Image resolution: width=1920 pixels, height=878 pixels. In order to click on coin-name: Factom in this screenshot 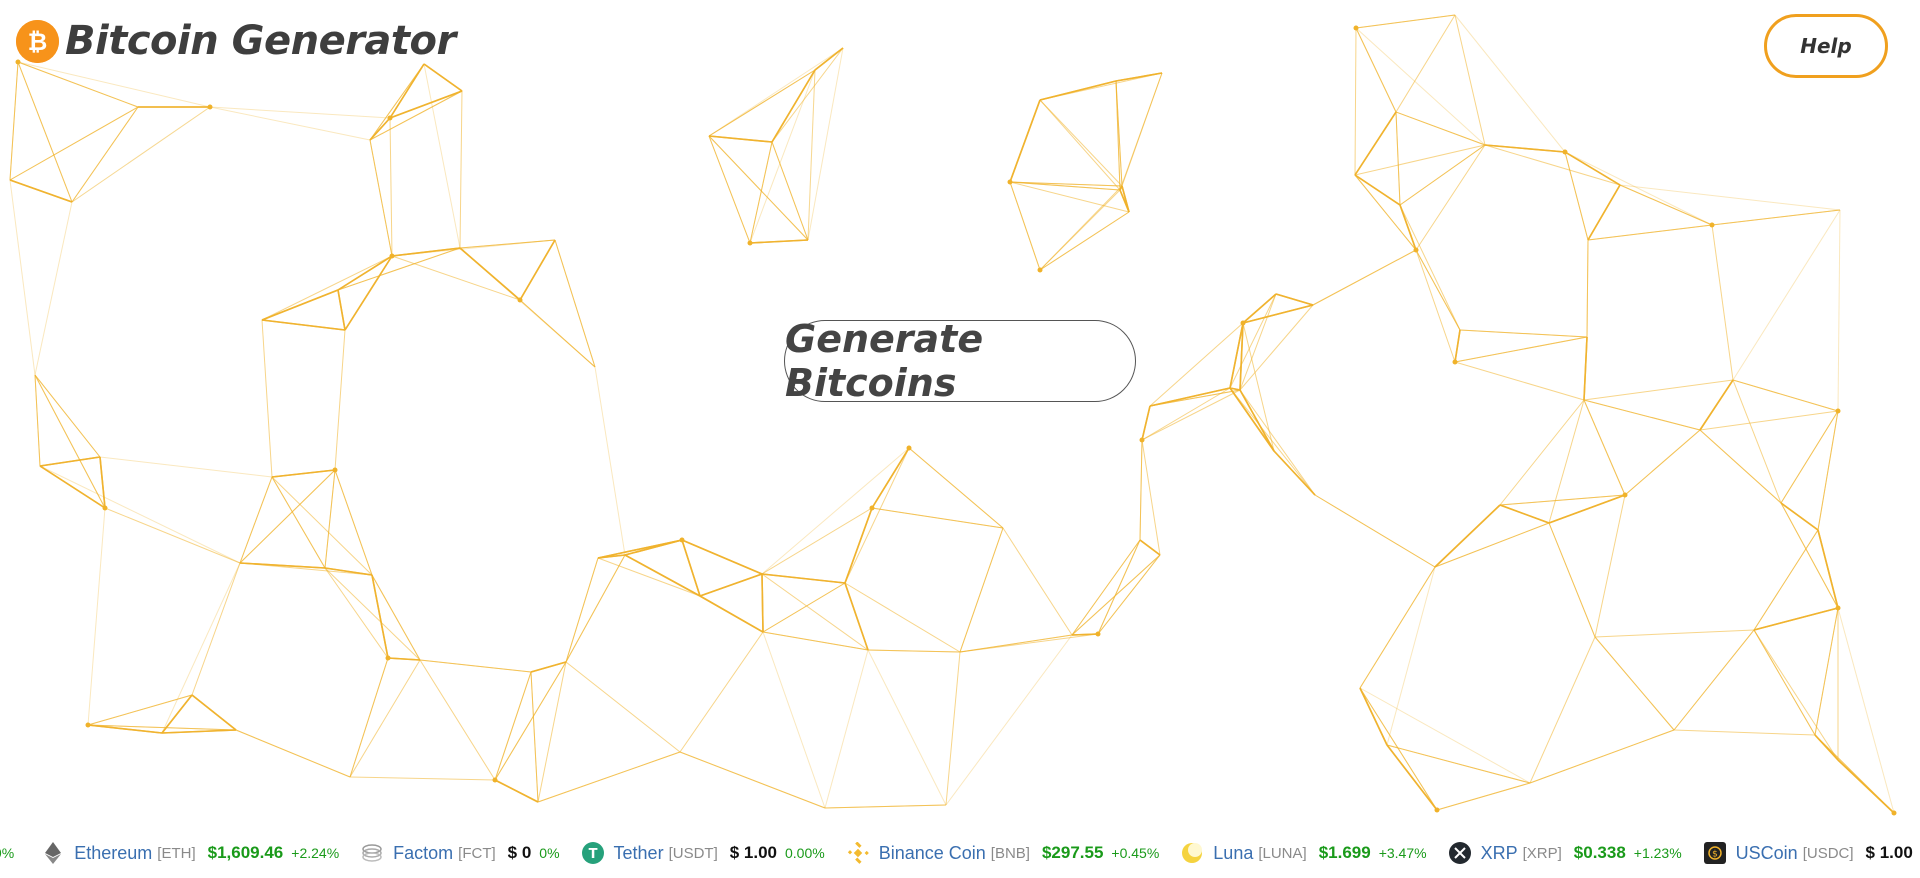, I will do `click(423, 853)`.